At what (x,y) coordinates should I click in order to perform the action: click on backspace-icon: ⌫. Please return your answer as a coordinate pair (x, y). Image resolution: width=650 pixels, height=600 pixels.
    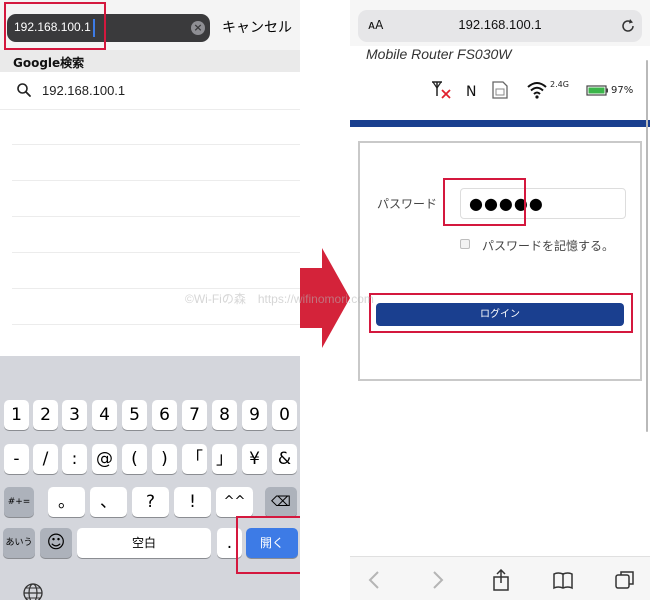
    Looking at the image, I should click on (281, 502).